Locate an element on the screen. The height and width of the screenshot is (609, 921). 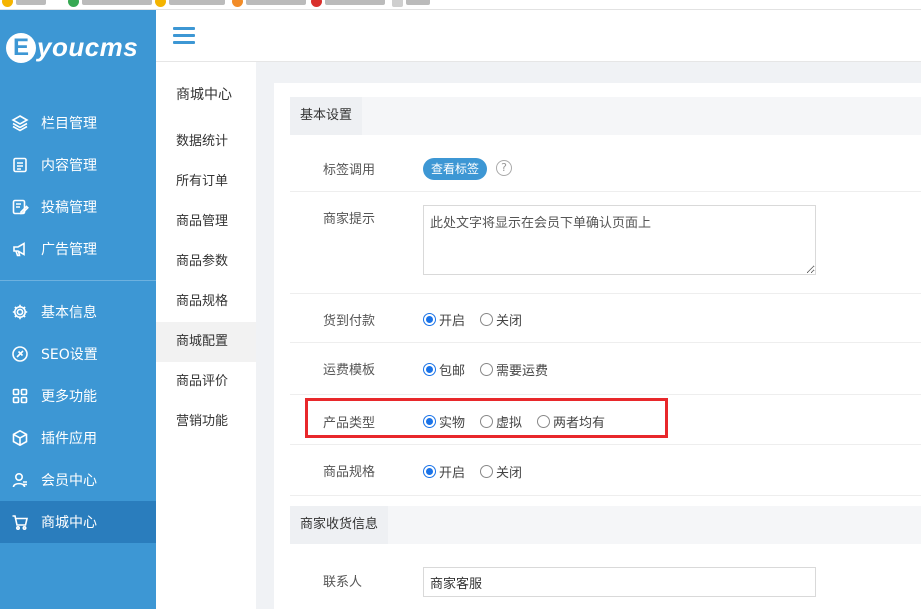
cod-off-radio: 关闭 is located at coordinates (501, 319).